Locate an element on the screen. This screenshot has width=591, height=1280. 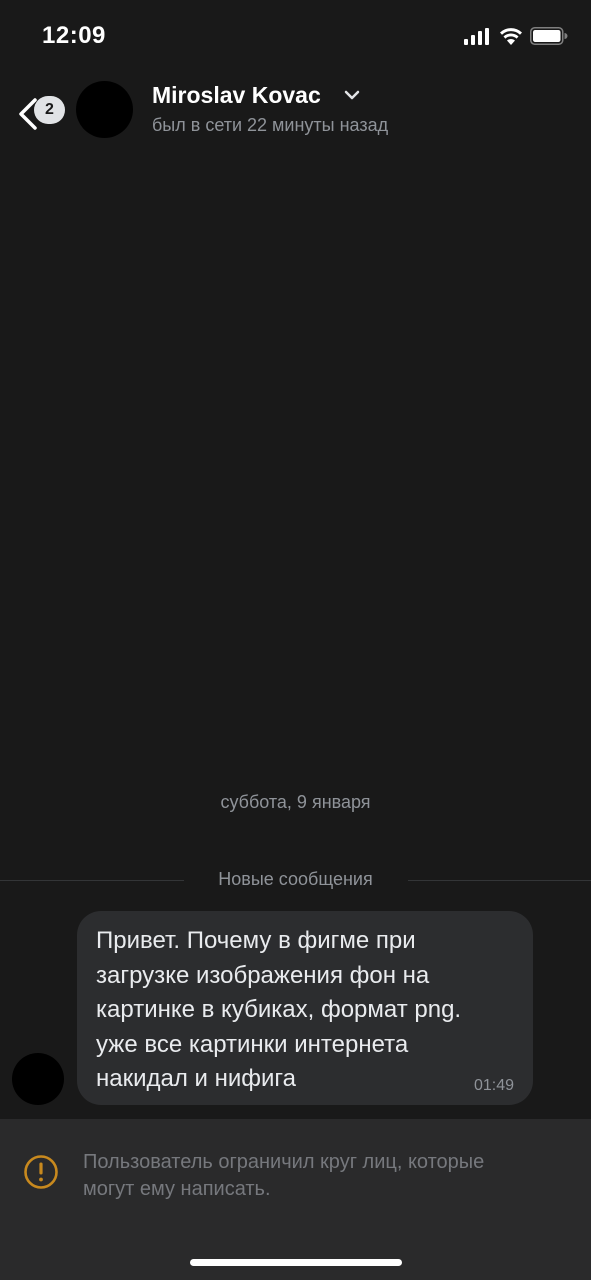
last-seen-status: был в сети 22 минуты назад is located at coordinates (270, 125).